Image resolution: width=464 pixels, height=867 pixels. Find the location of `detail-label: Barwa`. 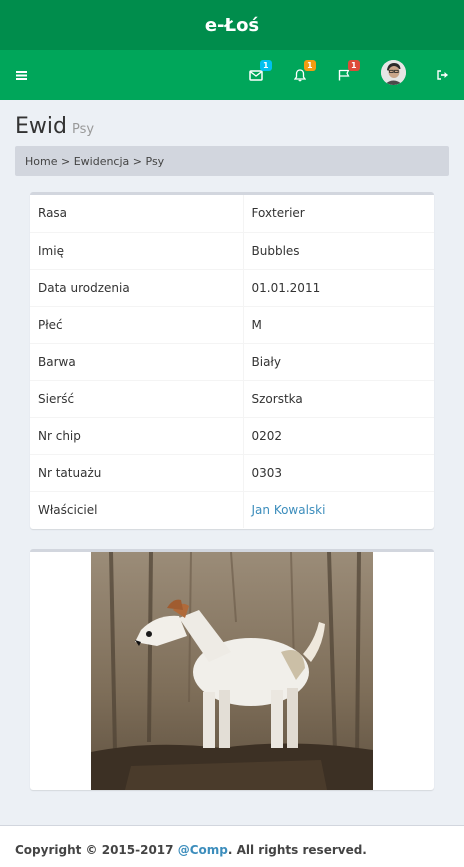

detail-label: Barwa is located at coordinates (137, 362).